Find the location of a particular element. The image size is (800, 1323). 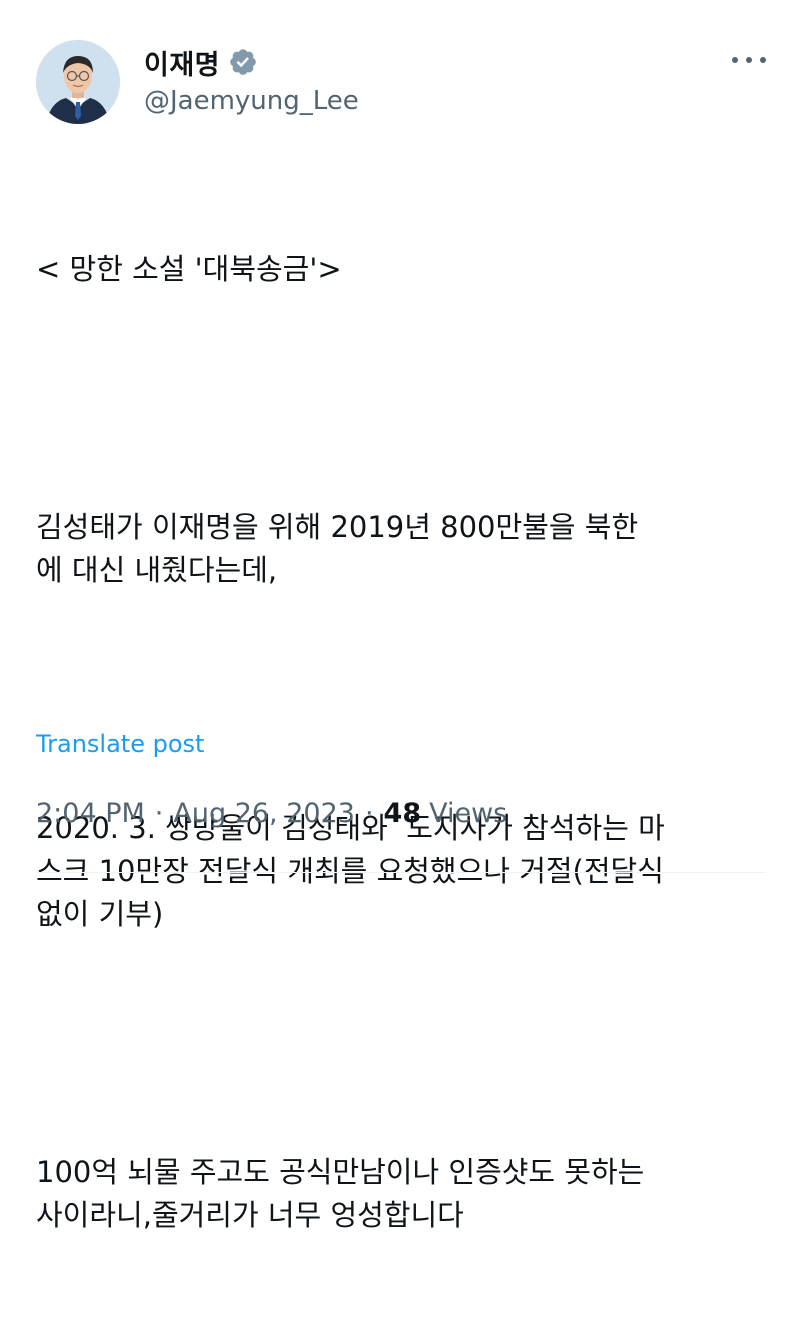

display-name: 이재명 is located at coordinates (182, 62).